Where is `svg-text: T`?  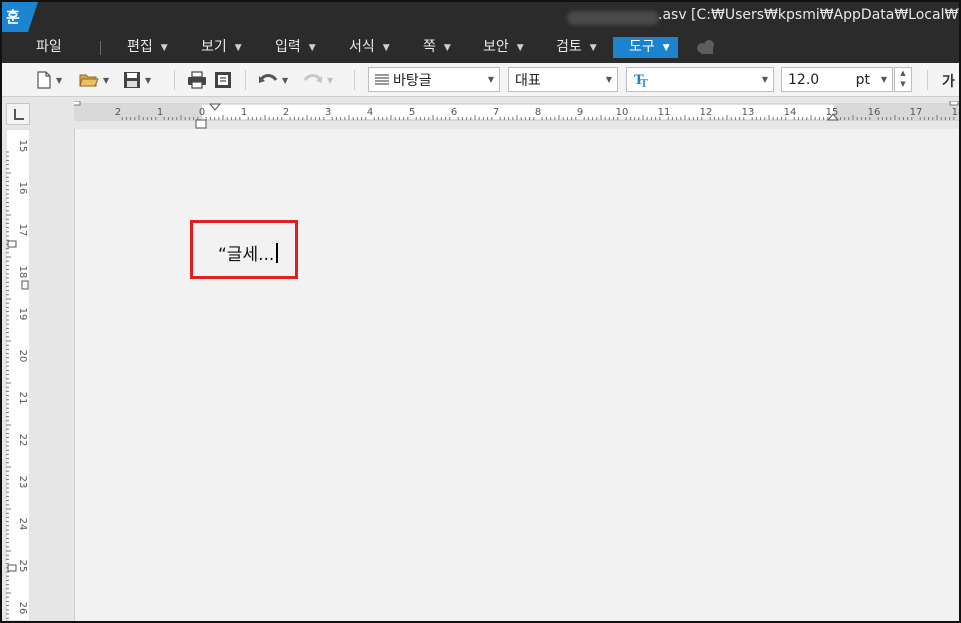 svg-text: T is located at coordinates (644, 82).